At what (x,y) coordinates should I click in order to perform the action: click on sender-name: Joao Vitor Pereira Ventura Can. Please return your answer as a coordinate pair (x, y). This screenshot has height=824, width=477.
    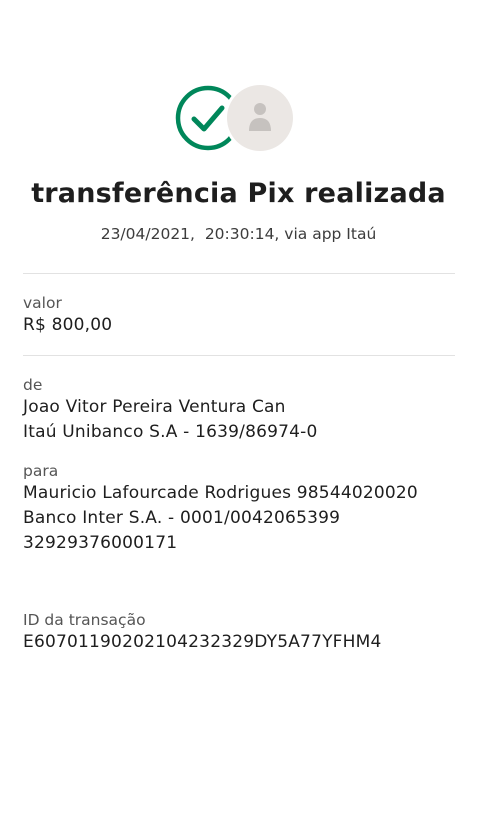
    Looking at the image, I should click on (154, 407).